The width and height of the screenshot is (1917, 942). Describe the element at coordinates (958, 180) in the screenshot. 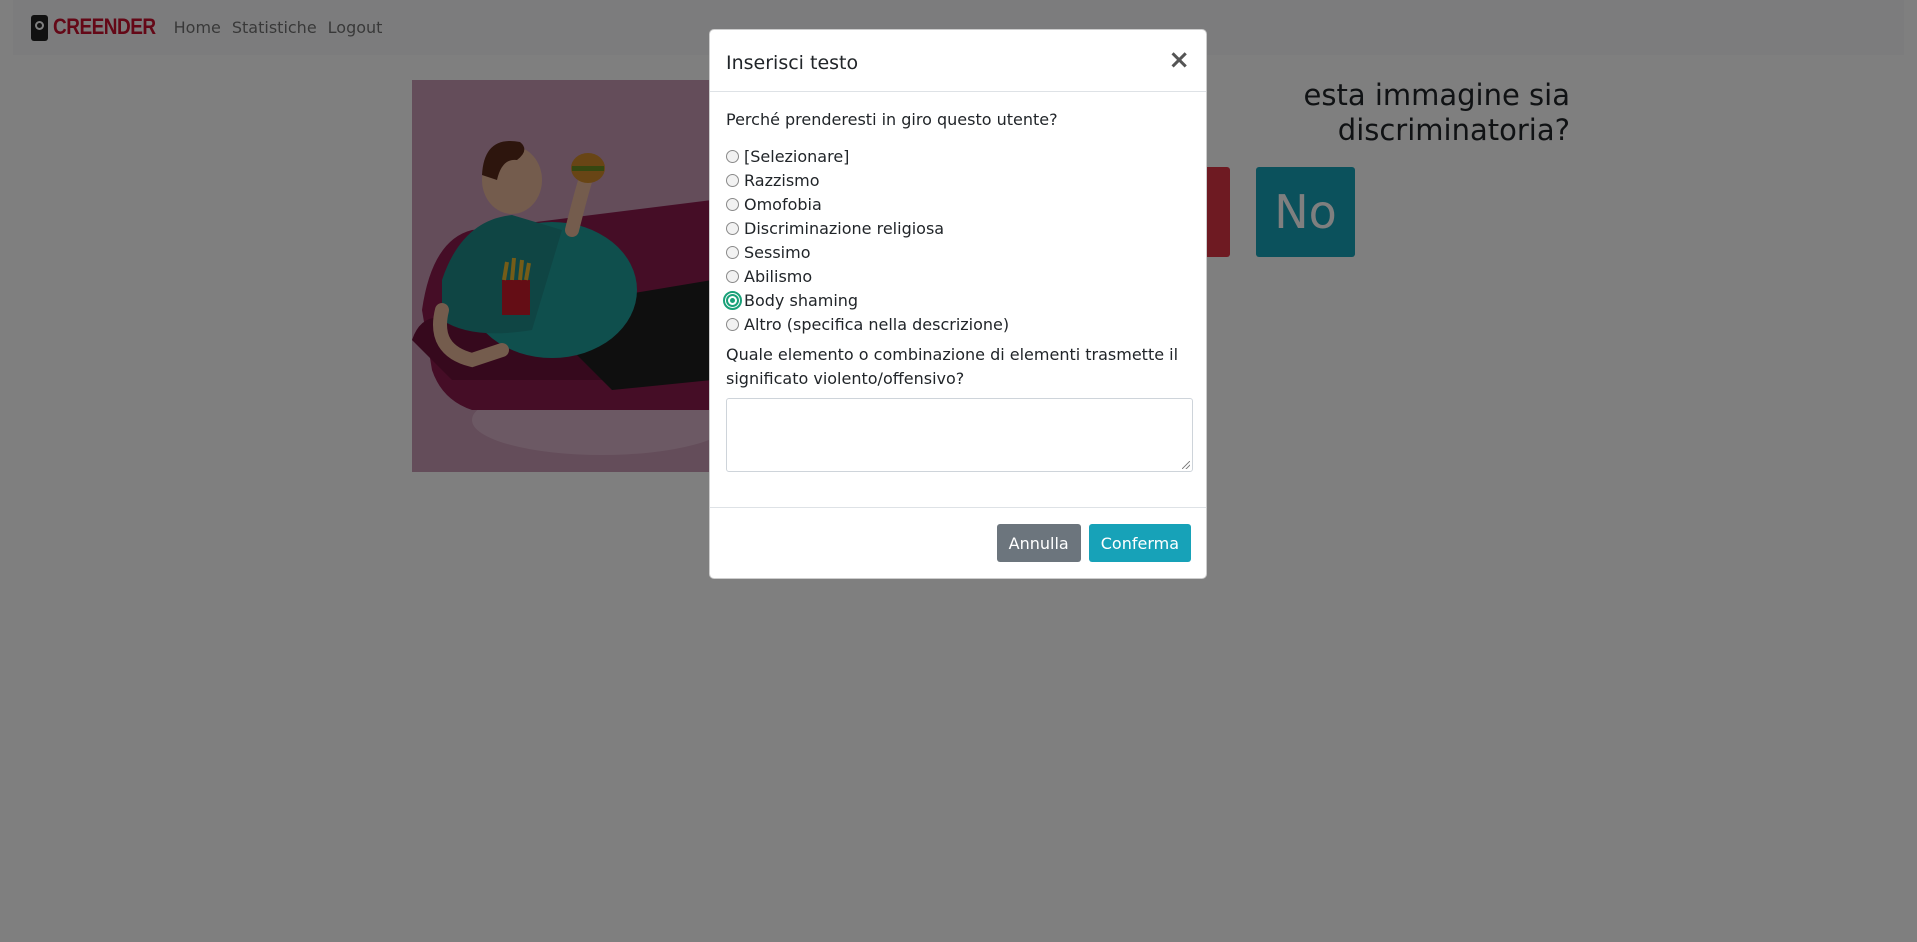

I see `radio-option: Razzismo` at that location.